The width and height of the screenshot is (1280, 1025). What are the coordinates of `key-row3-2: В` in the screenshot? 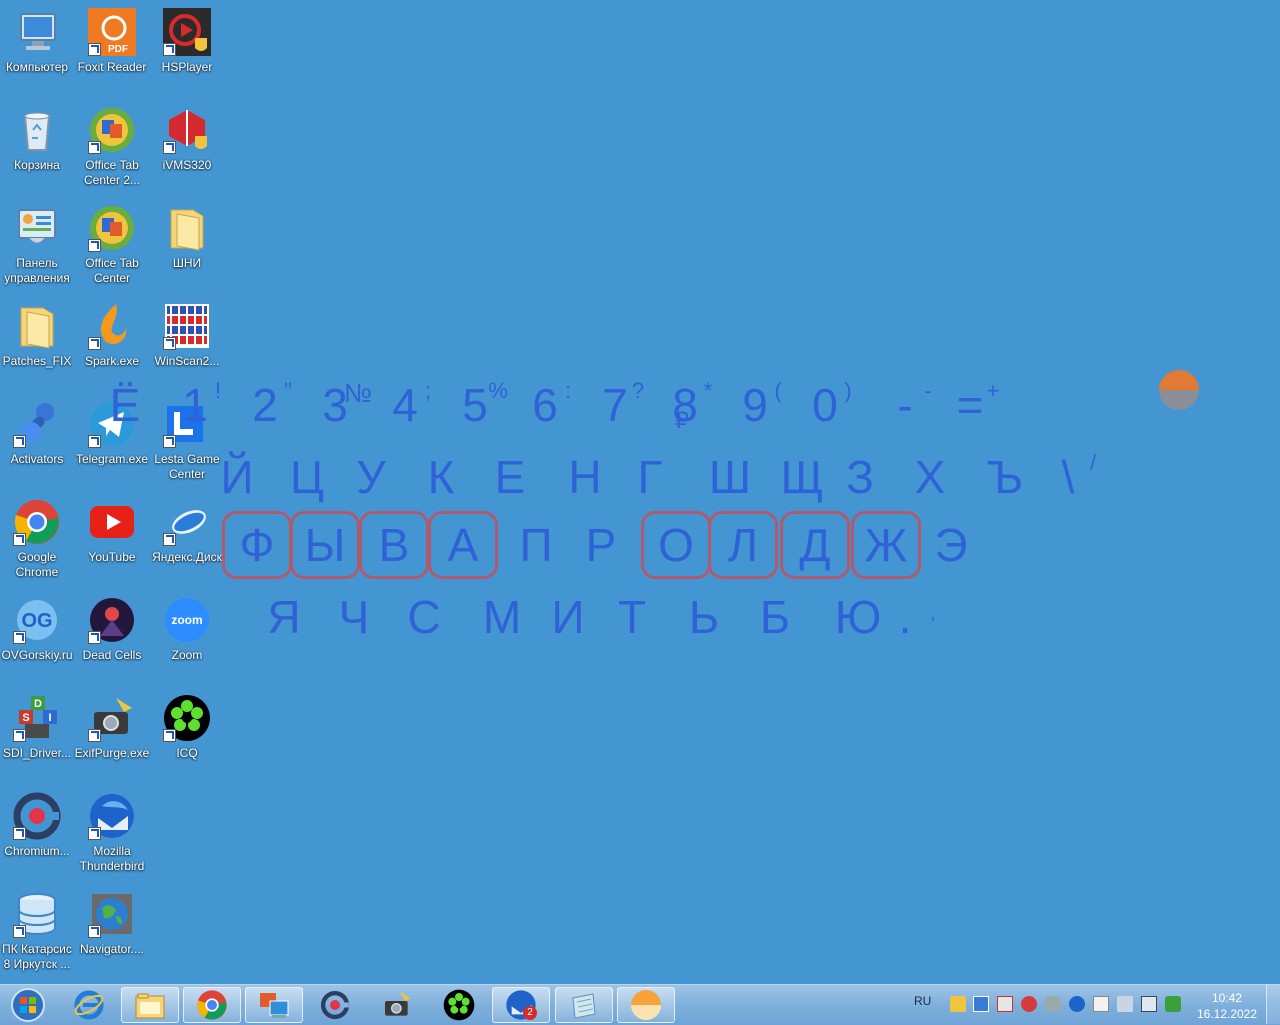 It's located at (394, 545).